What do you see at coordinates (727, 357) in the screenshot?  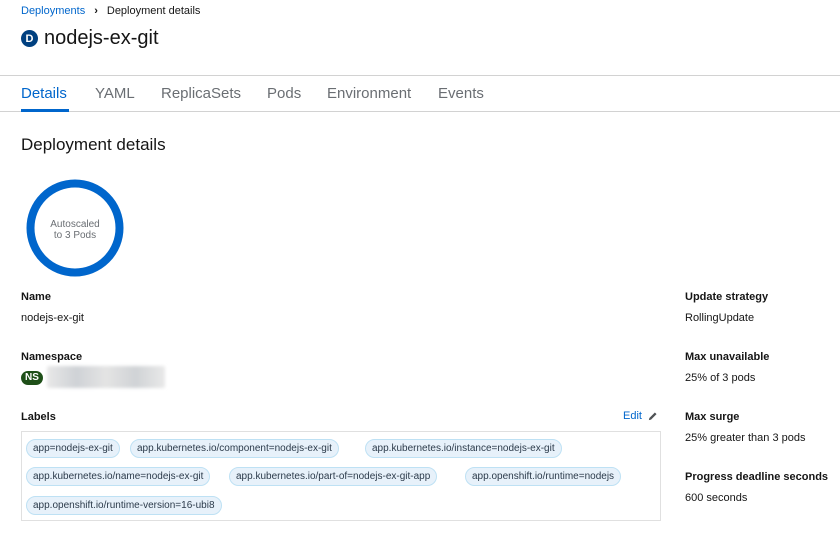 I see `max-unavailable-label: Max unavailable` at bounding box center [727, 357].